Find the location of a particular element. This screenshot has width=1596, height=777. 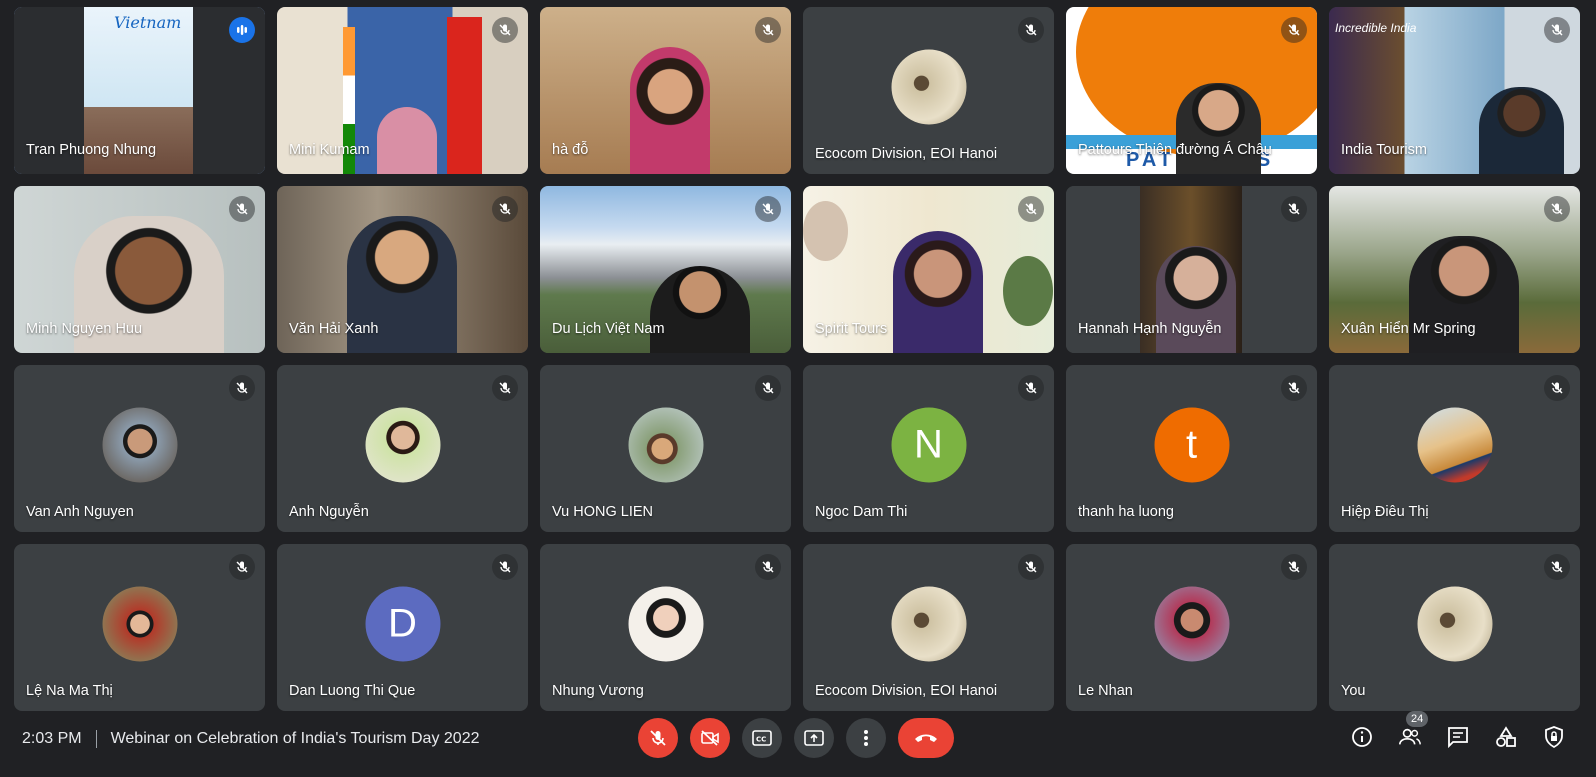

participant-name: thanh ha luong is located at coordinates (1126, 512).